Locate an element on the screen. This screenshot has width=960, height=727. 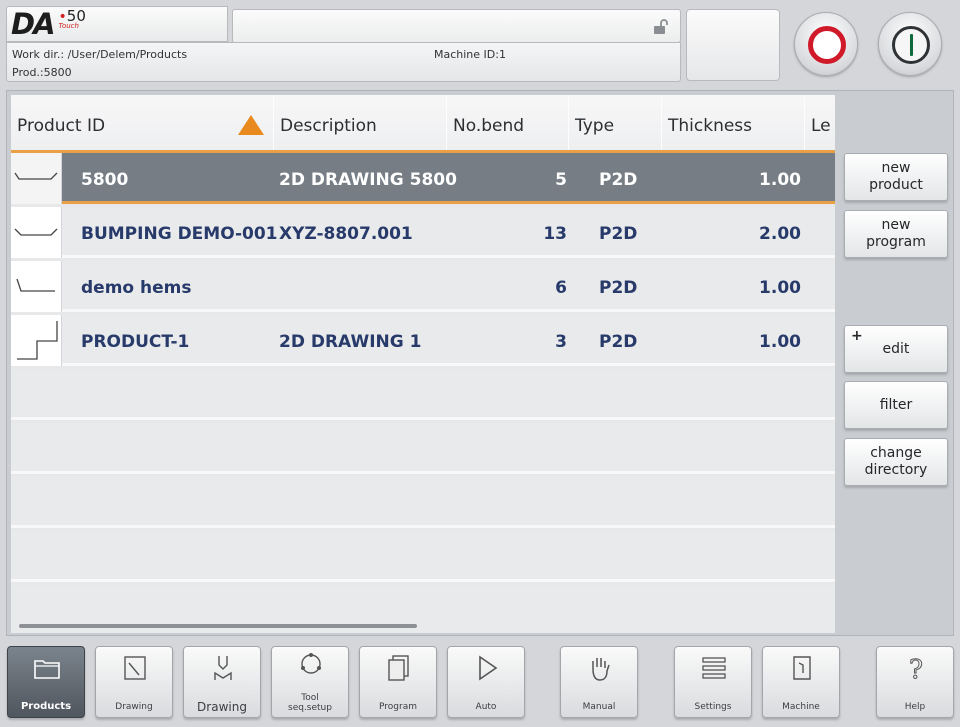
table-row: PRODUCT-1 2D DRAWING 1 3 P2D 1.00 is located at coordinates (423, 340).